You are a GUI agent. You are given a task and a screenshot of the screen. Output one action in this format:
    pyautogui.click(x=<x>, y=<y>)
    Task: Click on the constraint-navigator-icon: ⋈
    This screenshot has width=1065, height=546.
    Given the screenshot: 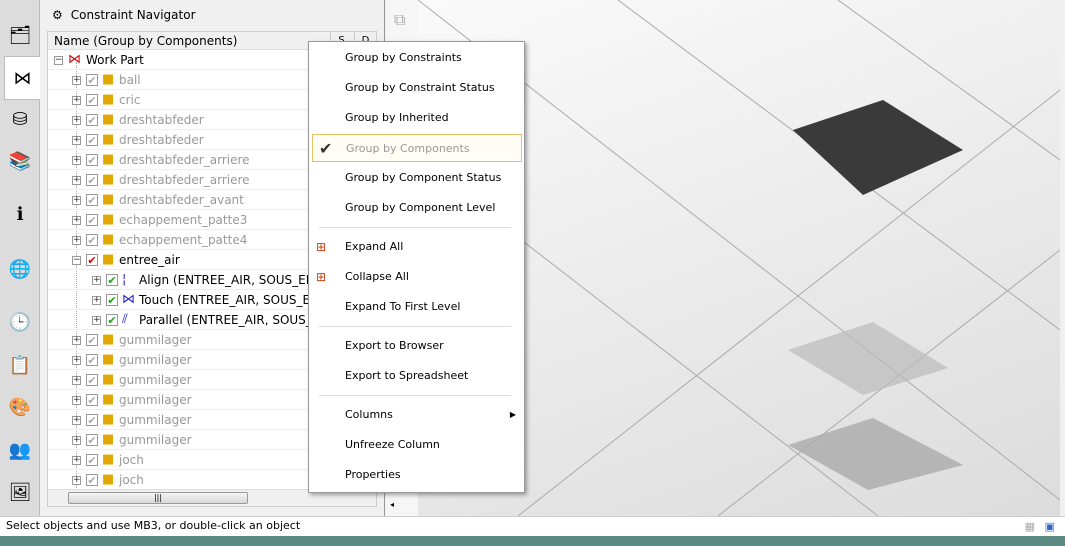 What is the action you would take?
    pyautogui.click(x=22, y=78)
    